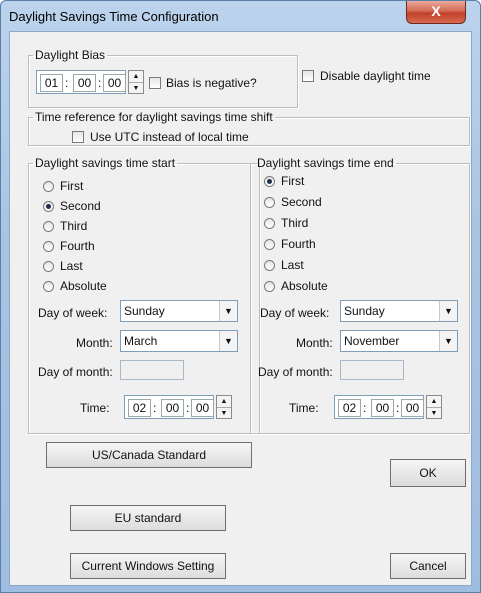 This screenshot has height=593, width=481. I want to click on disable-daylight-checkbox, so click(308, 76).